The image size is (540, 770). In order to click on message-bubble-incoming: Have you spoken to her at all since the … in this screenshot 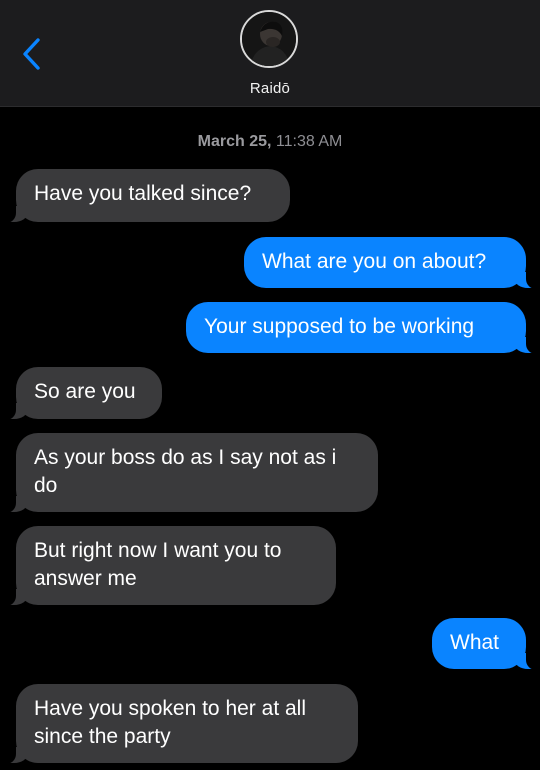, I will do `click(181, 724)`.